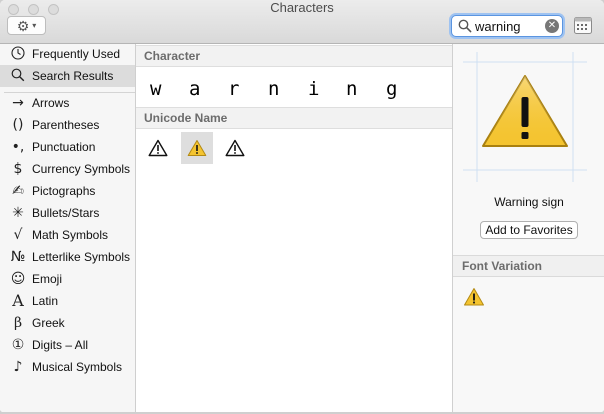 This screenshot has width=604, height=414. What do you see at coordinates (77, 367) in the screenshot?
I see `sidebar-item-label: Musical Symbols` at bounding box center [77, 367].